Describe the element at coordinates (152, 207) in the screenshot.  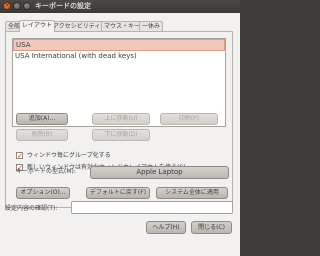
I see `test-field-input` at that location.